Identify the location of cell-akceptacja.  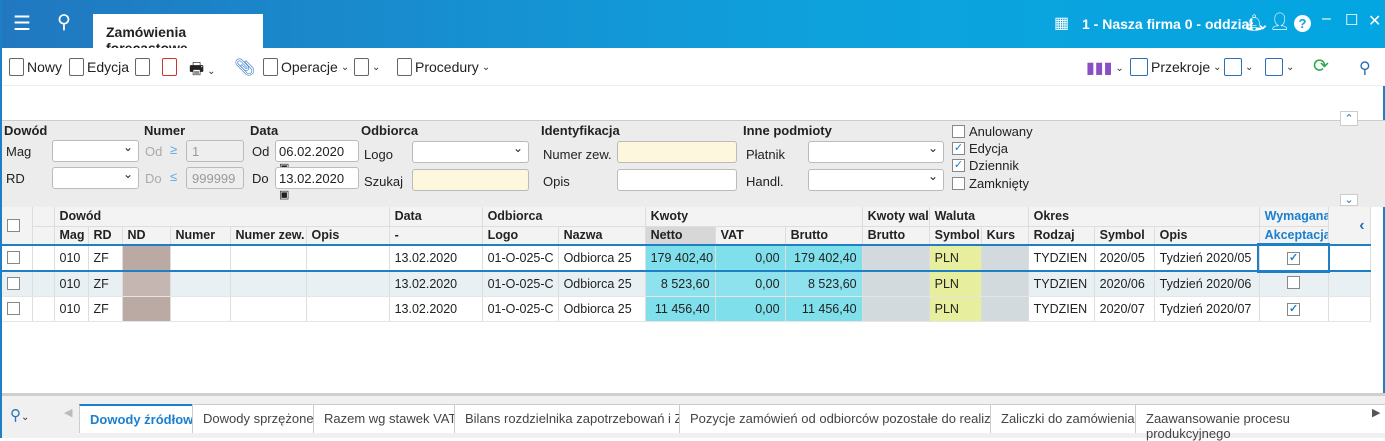
(1294, 283).